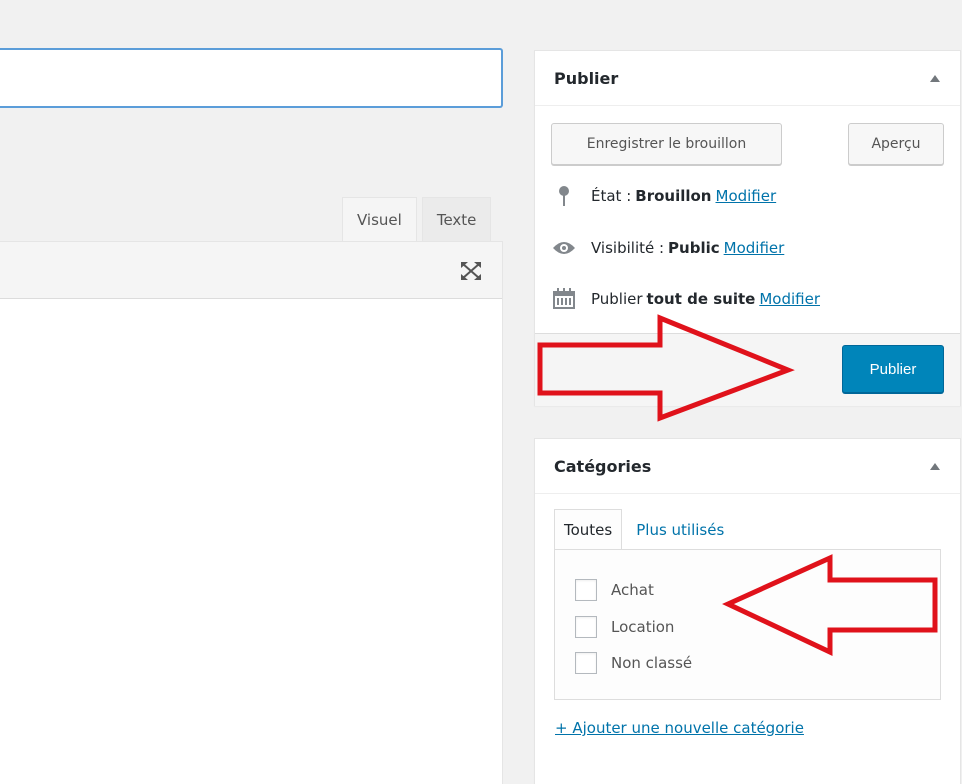  Describe the element at coordinates (754, 248) in the screenshot. I see `visibility-edit-link: Modifier` at that location.